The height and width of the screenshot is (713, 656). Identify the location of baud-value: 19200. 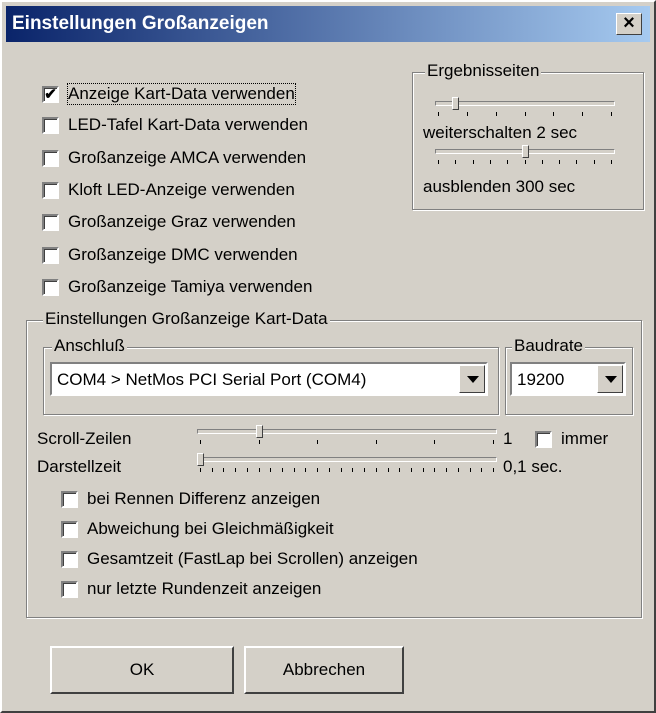
(541, 379).